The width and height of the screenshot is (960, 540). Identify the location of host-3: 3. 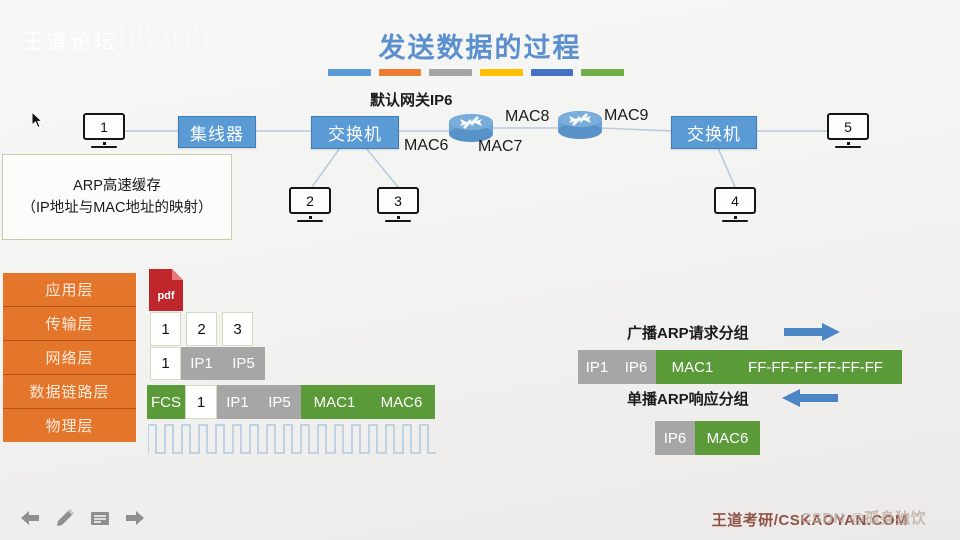
(398, 205).